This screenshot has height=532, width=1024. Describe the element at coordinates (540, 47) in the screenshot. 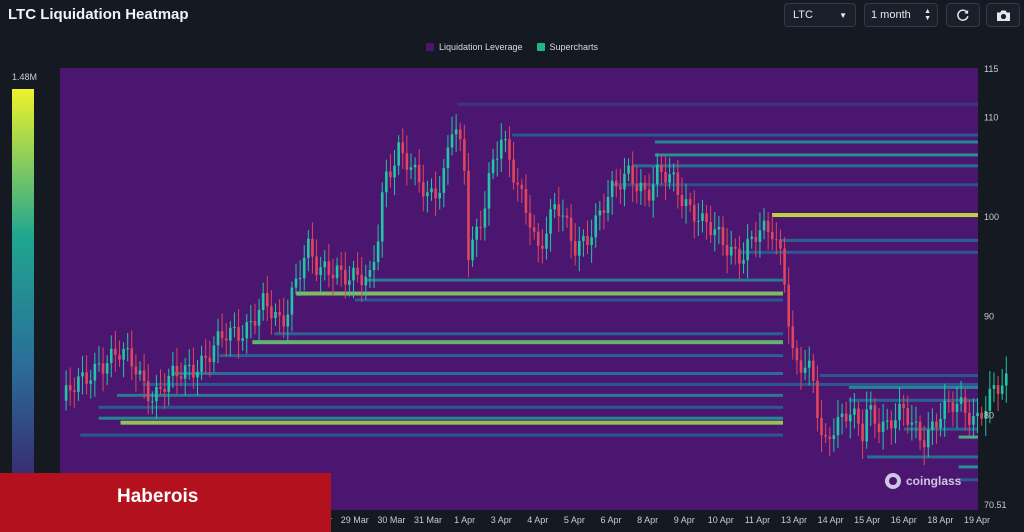

I see `legend-swatch-supercharts` at that location.